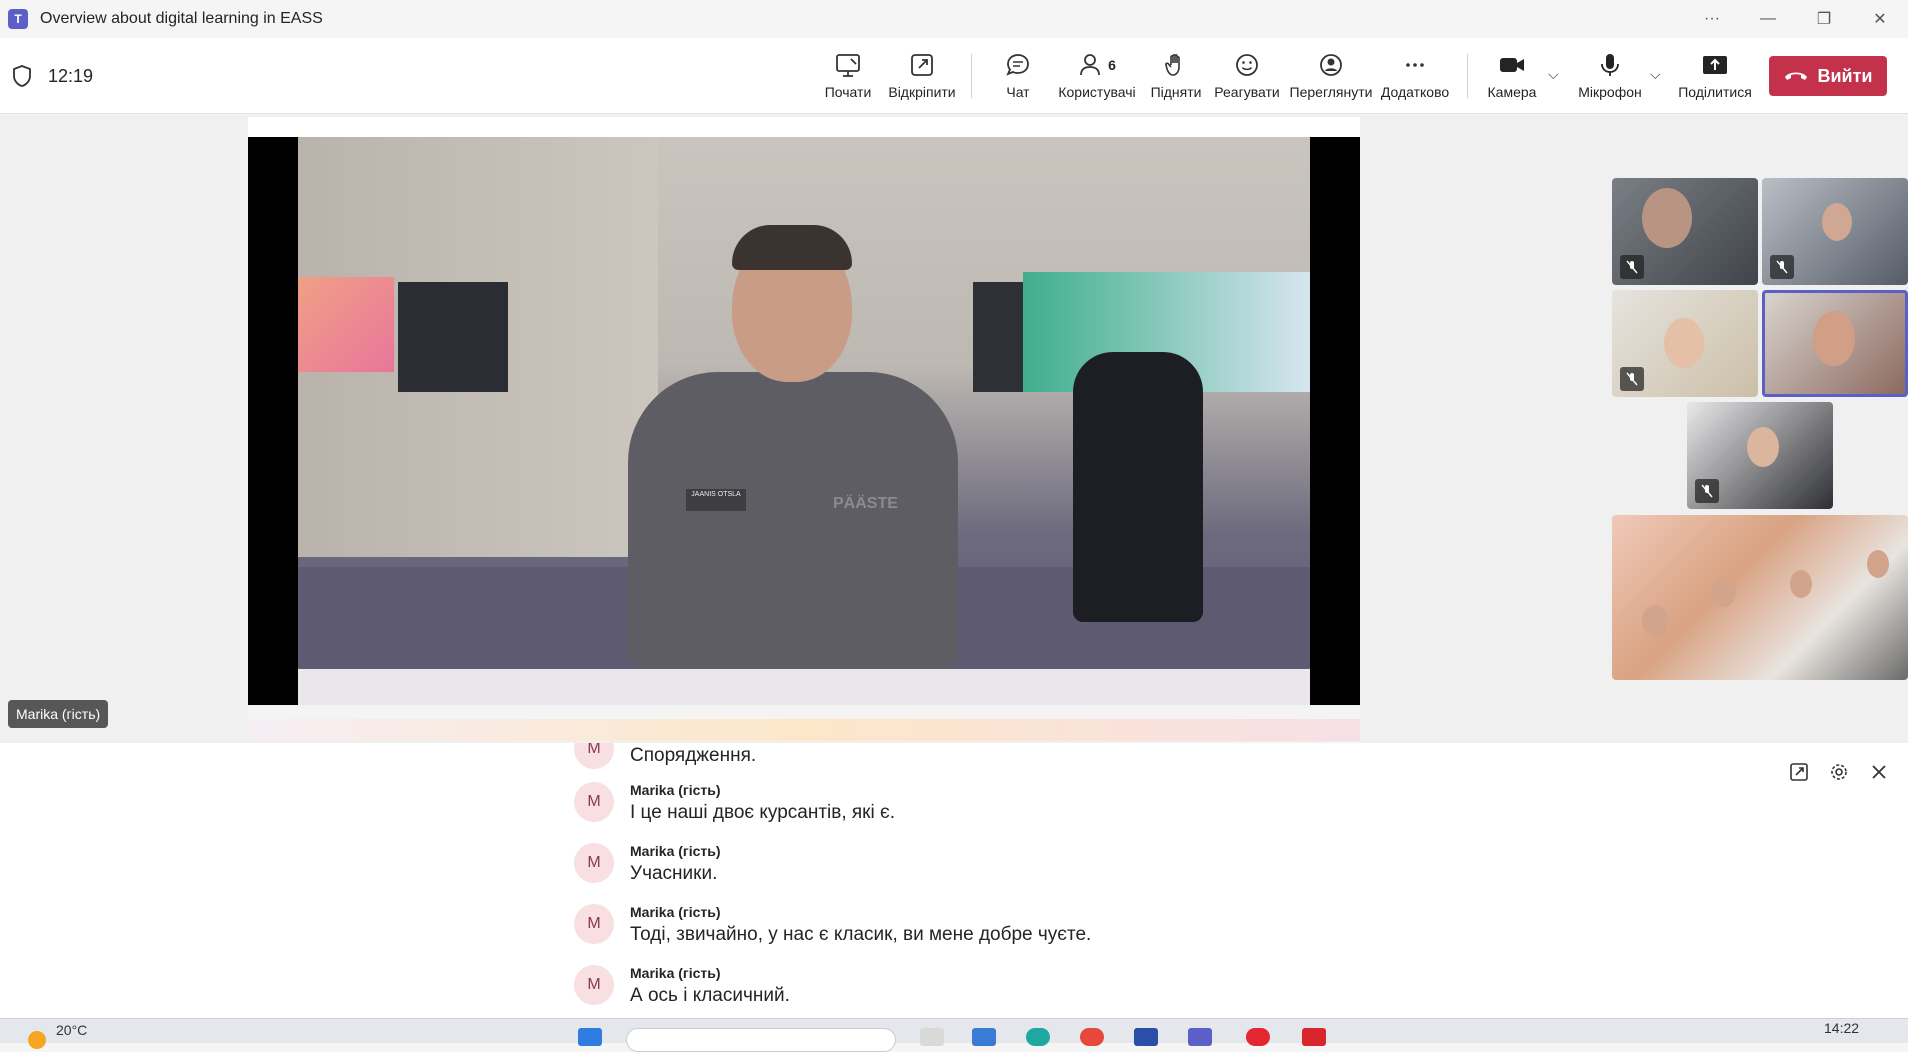 The height and width of the screenshot is (1052, 1908). I want to click on toolbar-label: Користувачі, so click(1097, 92).